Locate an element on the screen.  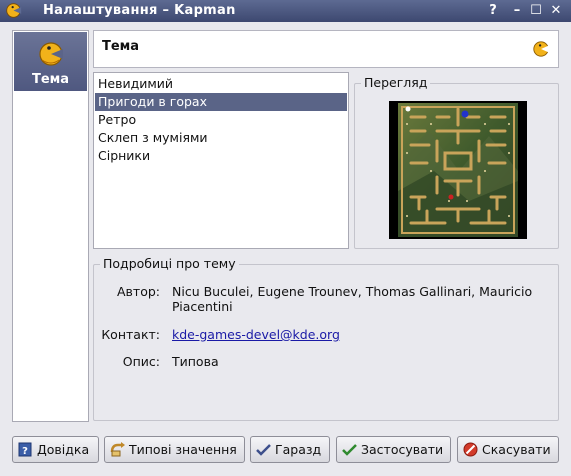
help-icon: ? is located at coordinates (25, 449).